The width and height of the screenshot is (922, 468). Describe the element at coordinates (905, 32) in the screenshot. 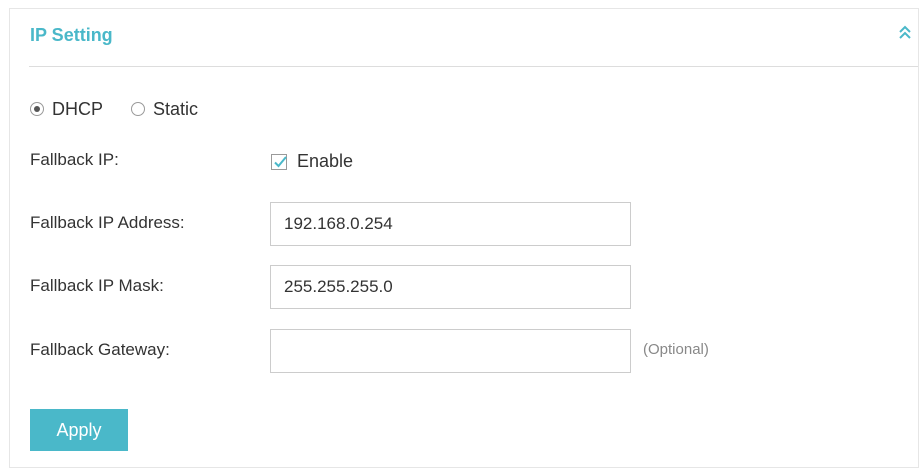

I see `double-chevron-up-icon` at that location.